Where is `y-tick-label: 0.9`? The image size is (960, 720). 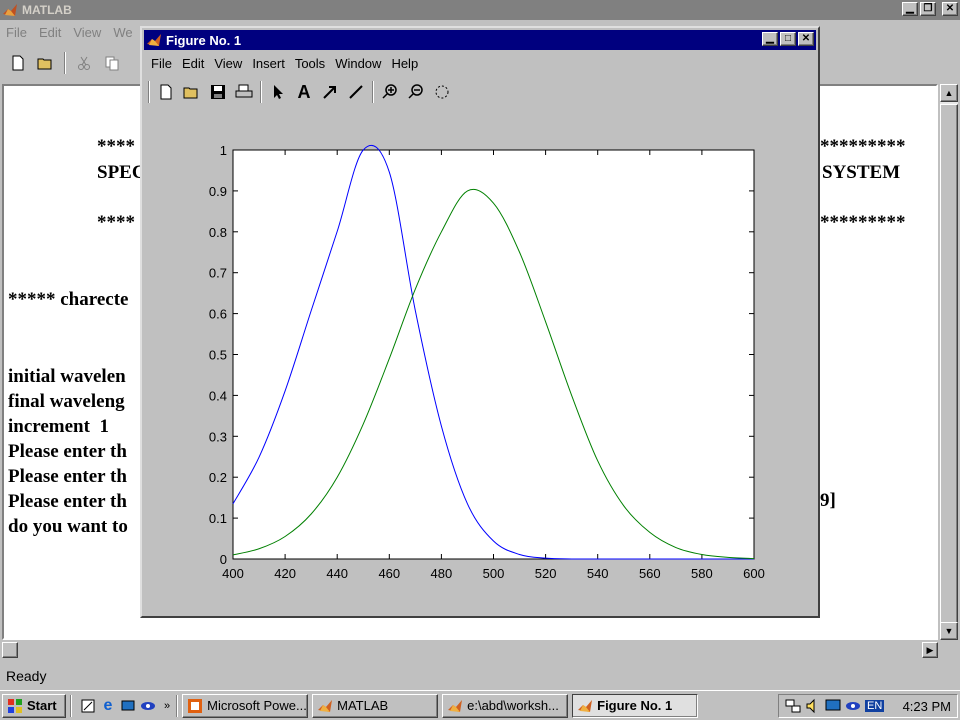 y-tick-label: 0.9 is located at coordinates (218, 191).